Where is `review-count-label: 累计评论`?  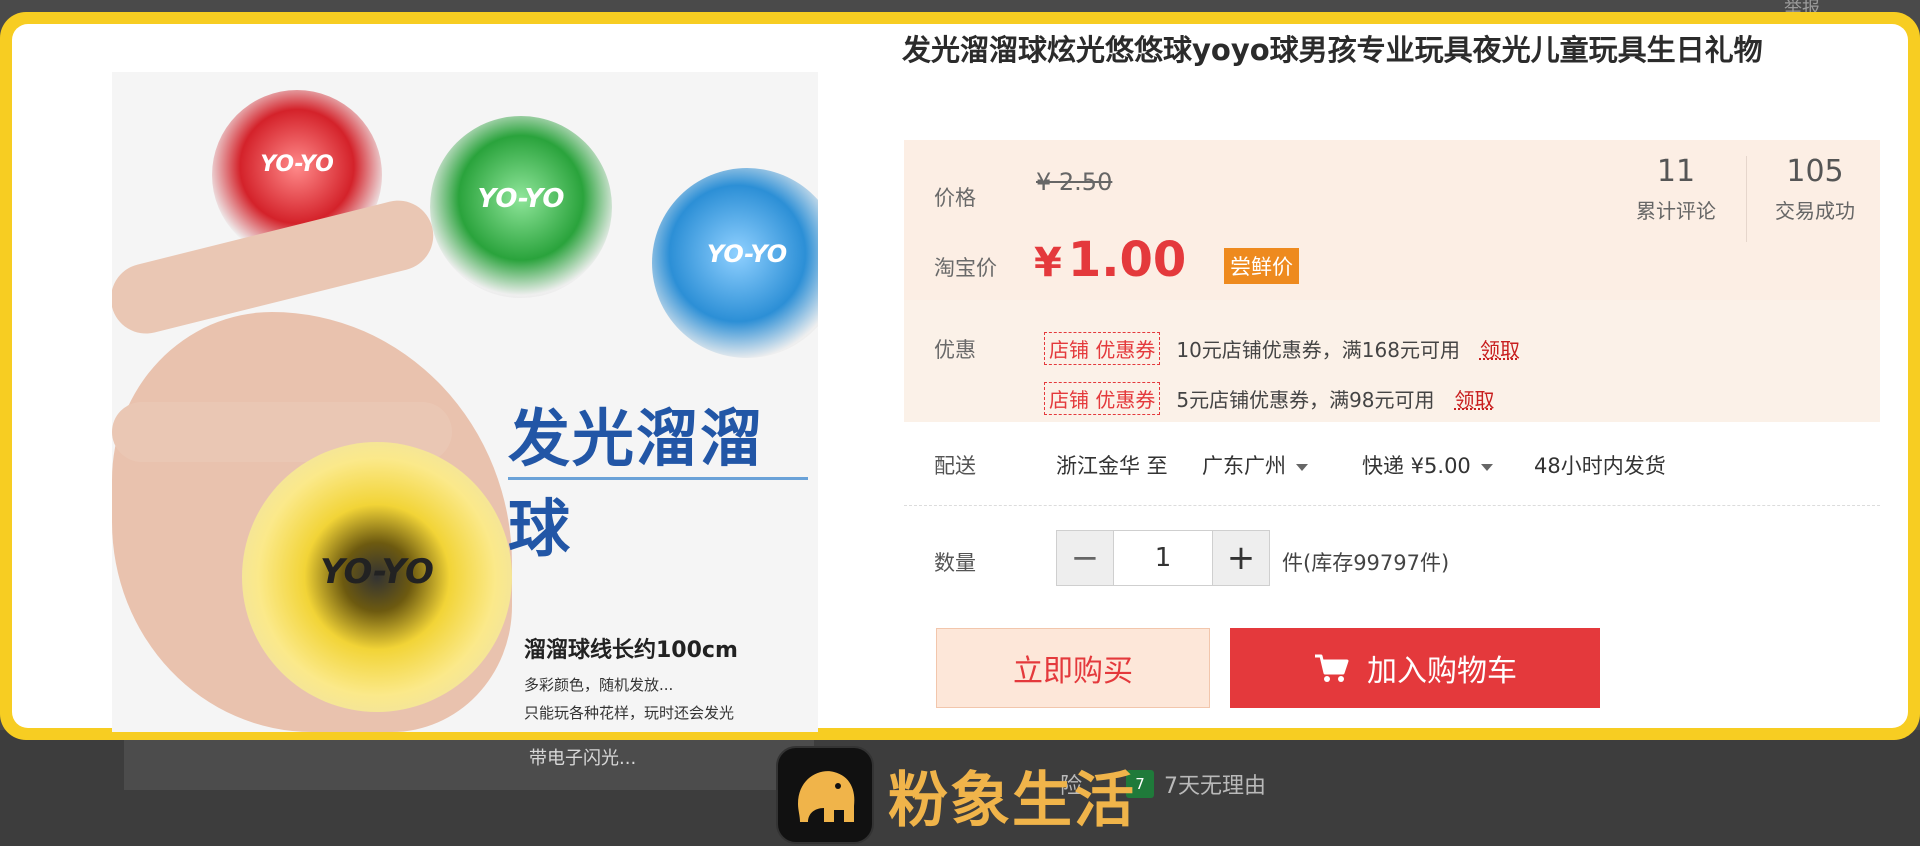 review-count-label: 累计评论 is located at coordinates (1676, 211).